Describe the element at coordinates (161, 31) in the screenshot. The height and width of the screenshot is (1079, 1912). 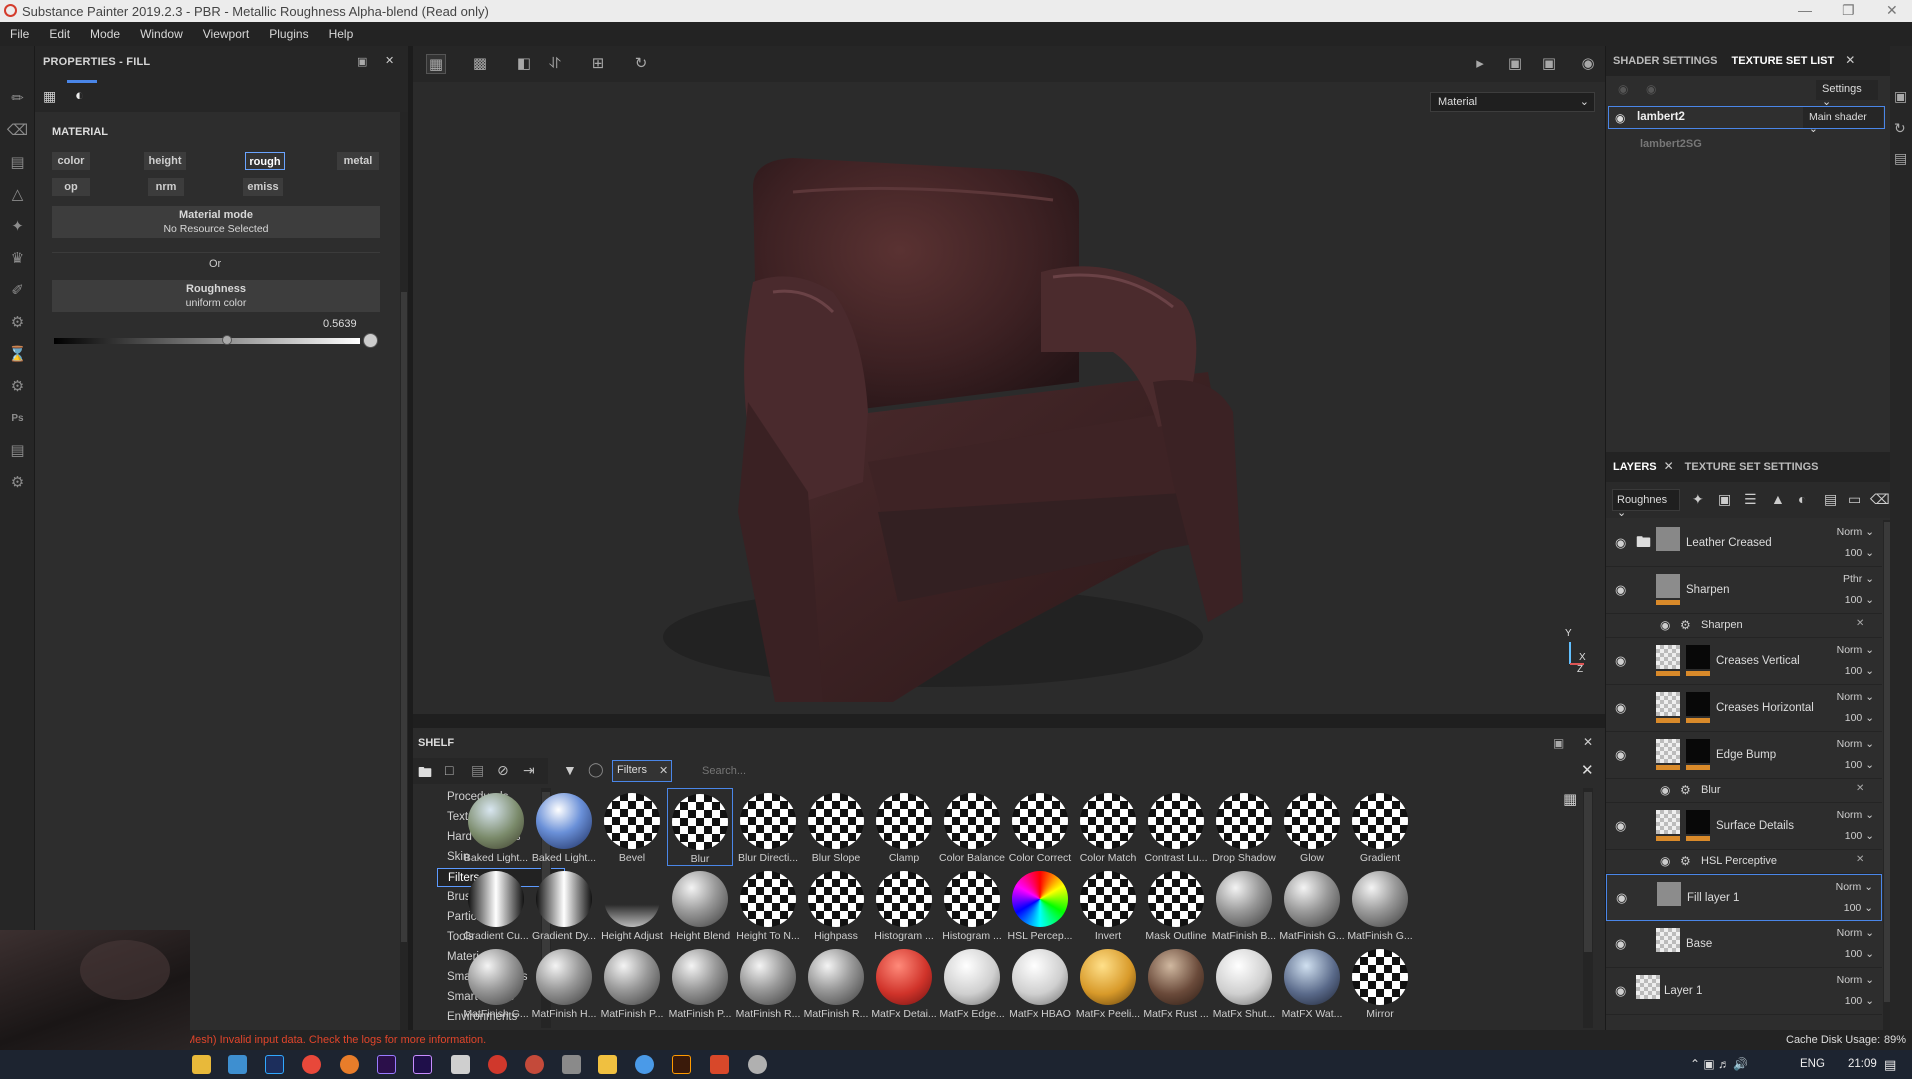
I see `menu-window: Window` at that location.